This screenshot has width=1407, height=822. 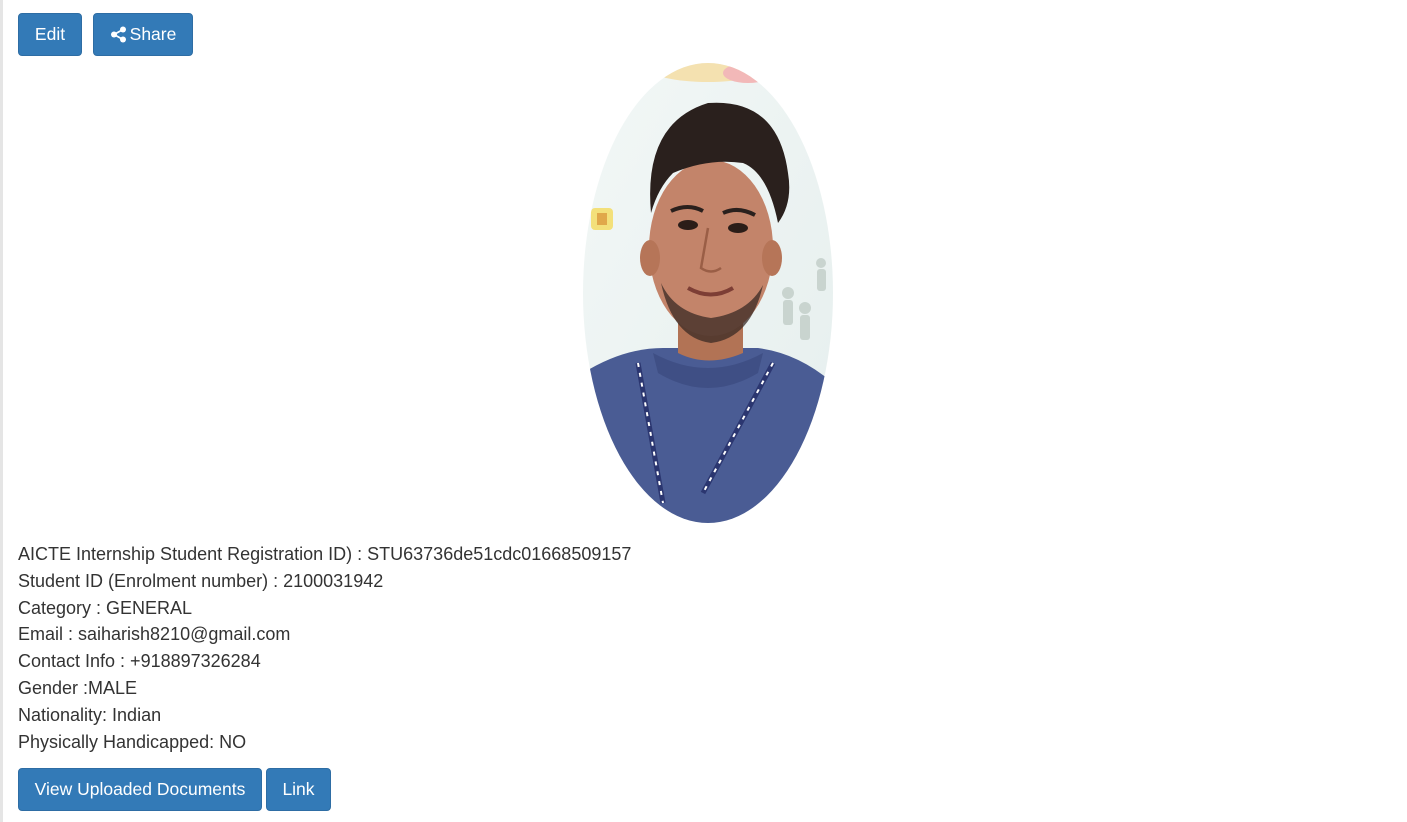 I want to click on edit-button: Edit, so click(x=50, y=34).